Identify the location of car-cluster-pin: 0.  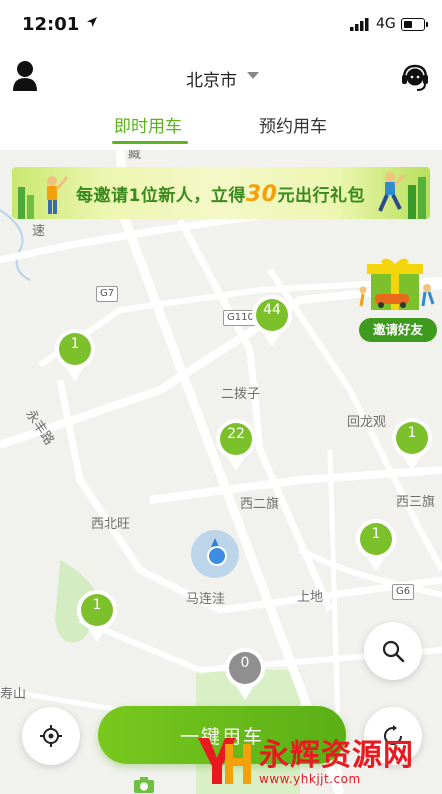
(245, 674).